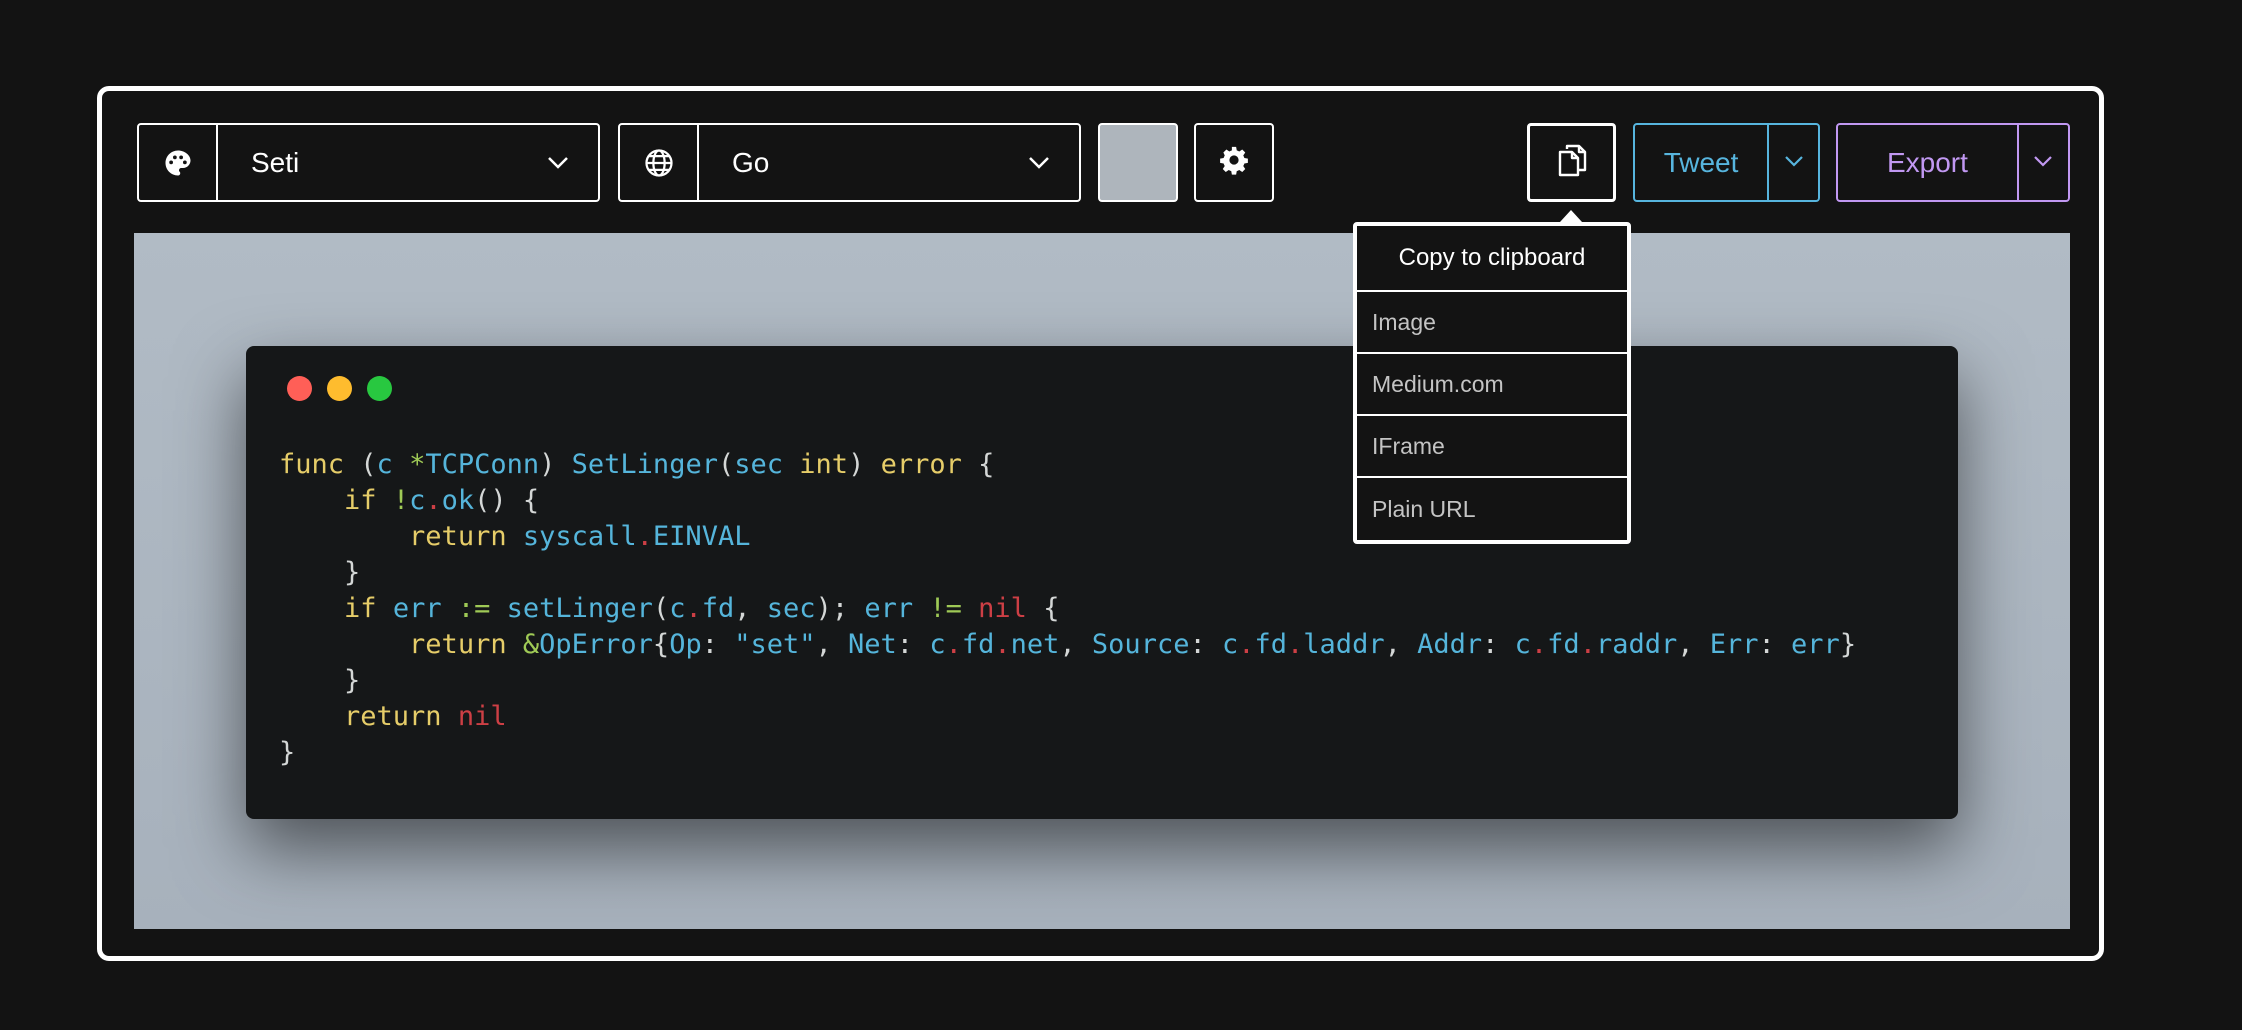 The height and width of the screenshot is (1030, 2242). Describe the element at coordinates (1928, 162) in the screenshot. I see `export-button: Export` at that location.